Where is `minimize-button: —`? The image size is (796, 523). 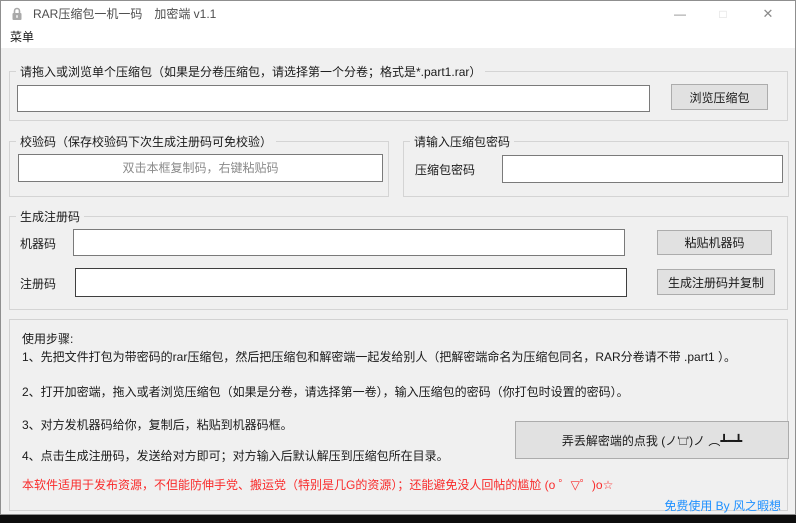 minimize-button: — is located at coordinates (680, 14).